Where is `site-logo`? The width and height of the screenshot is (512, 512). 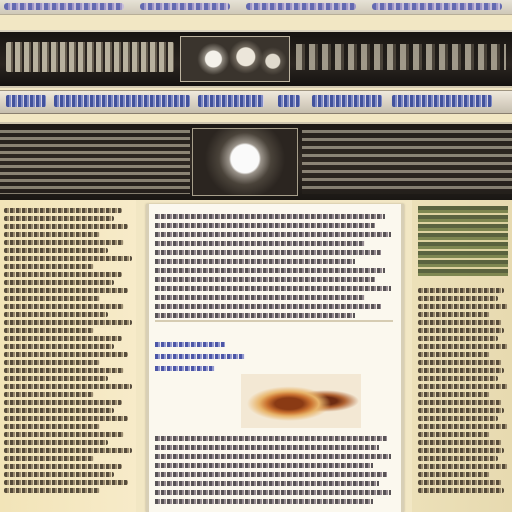 site-logo is located at coordinates (90, 57).